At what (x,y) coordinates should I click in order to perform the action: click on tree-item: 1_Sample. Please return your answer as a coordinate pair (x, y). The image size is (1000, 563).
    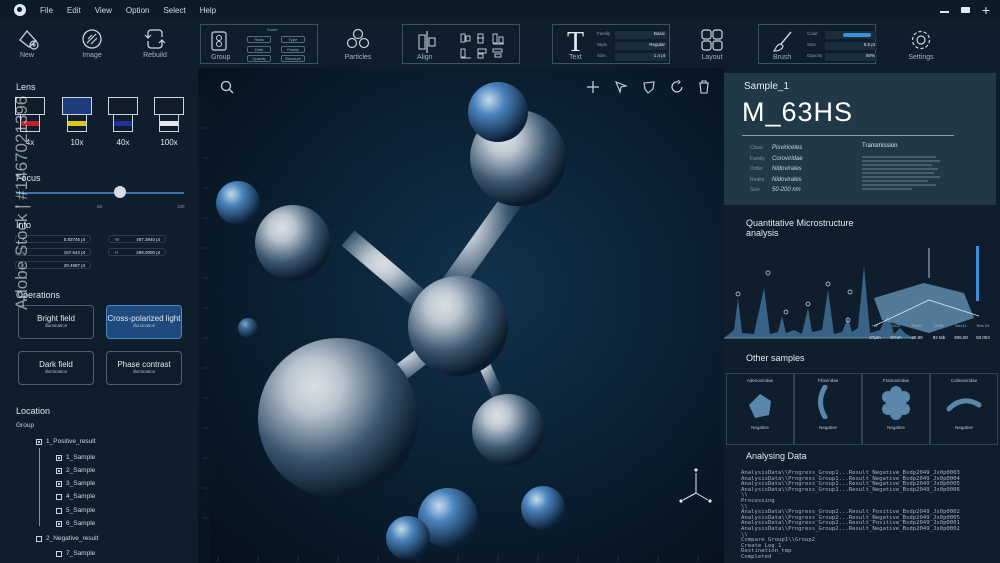
    Looking at the image, I should click on (75, 457).